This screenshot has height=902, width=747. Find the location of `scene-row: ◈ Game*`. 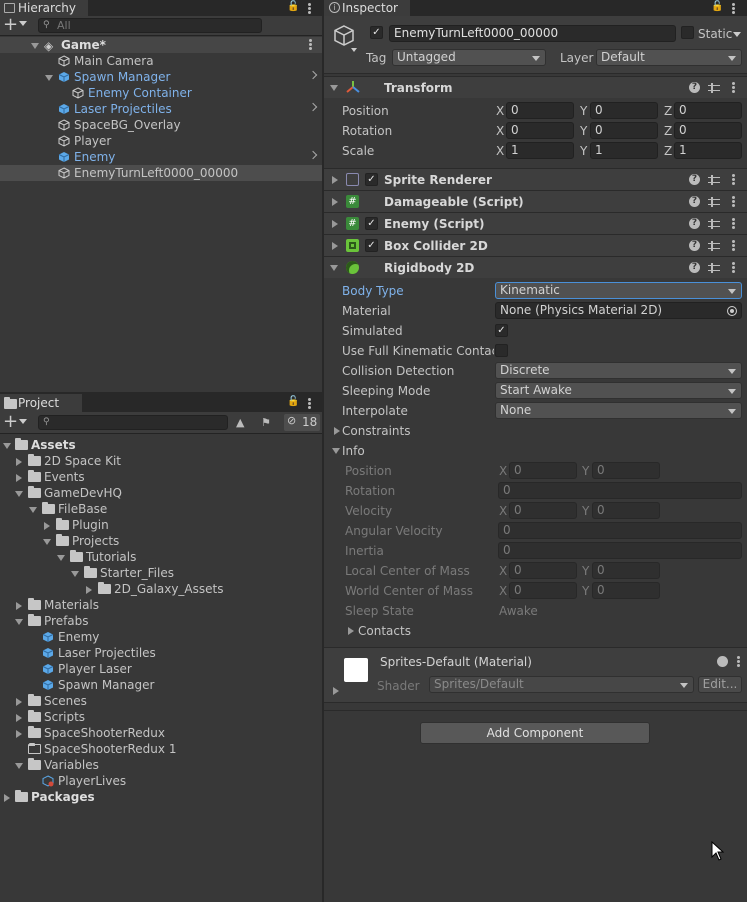

scene-row: ◈ Game* is located at coordinates (161, 45).